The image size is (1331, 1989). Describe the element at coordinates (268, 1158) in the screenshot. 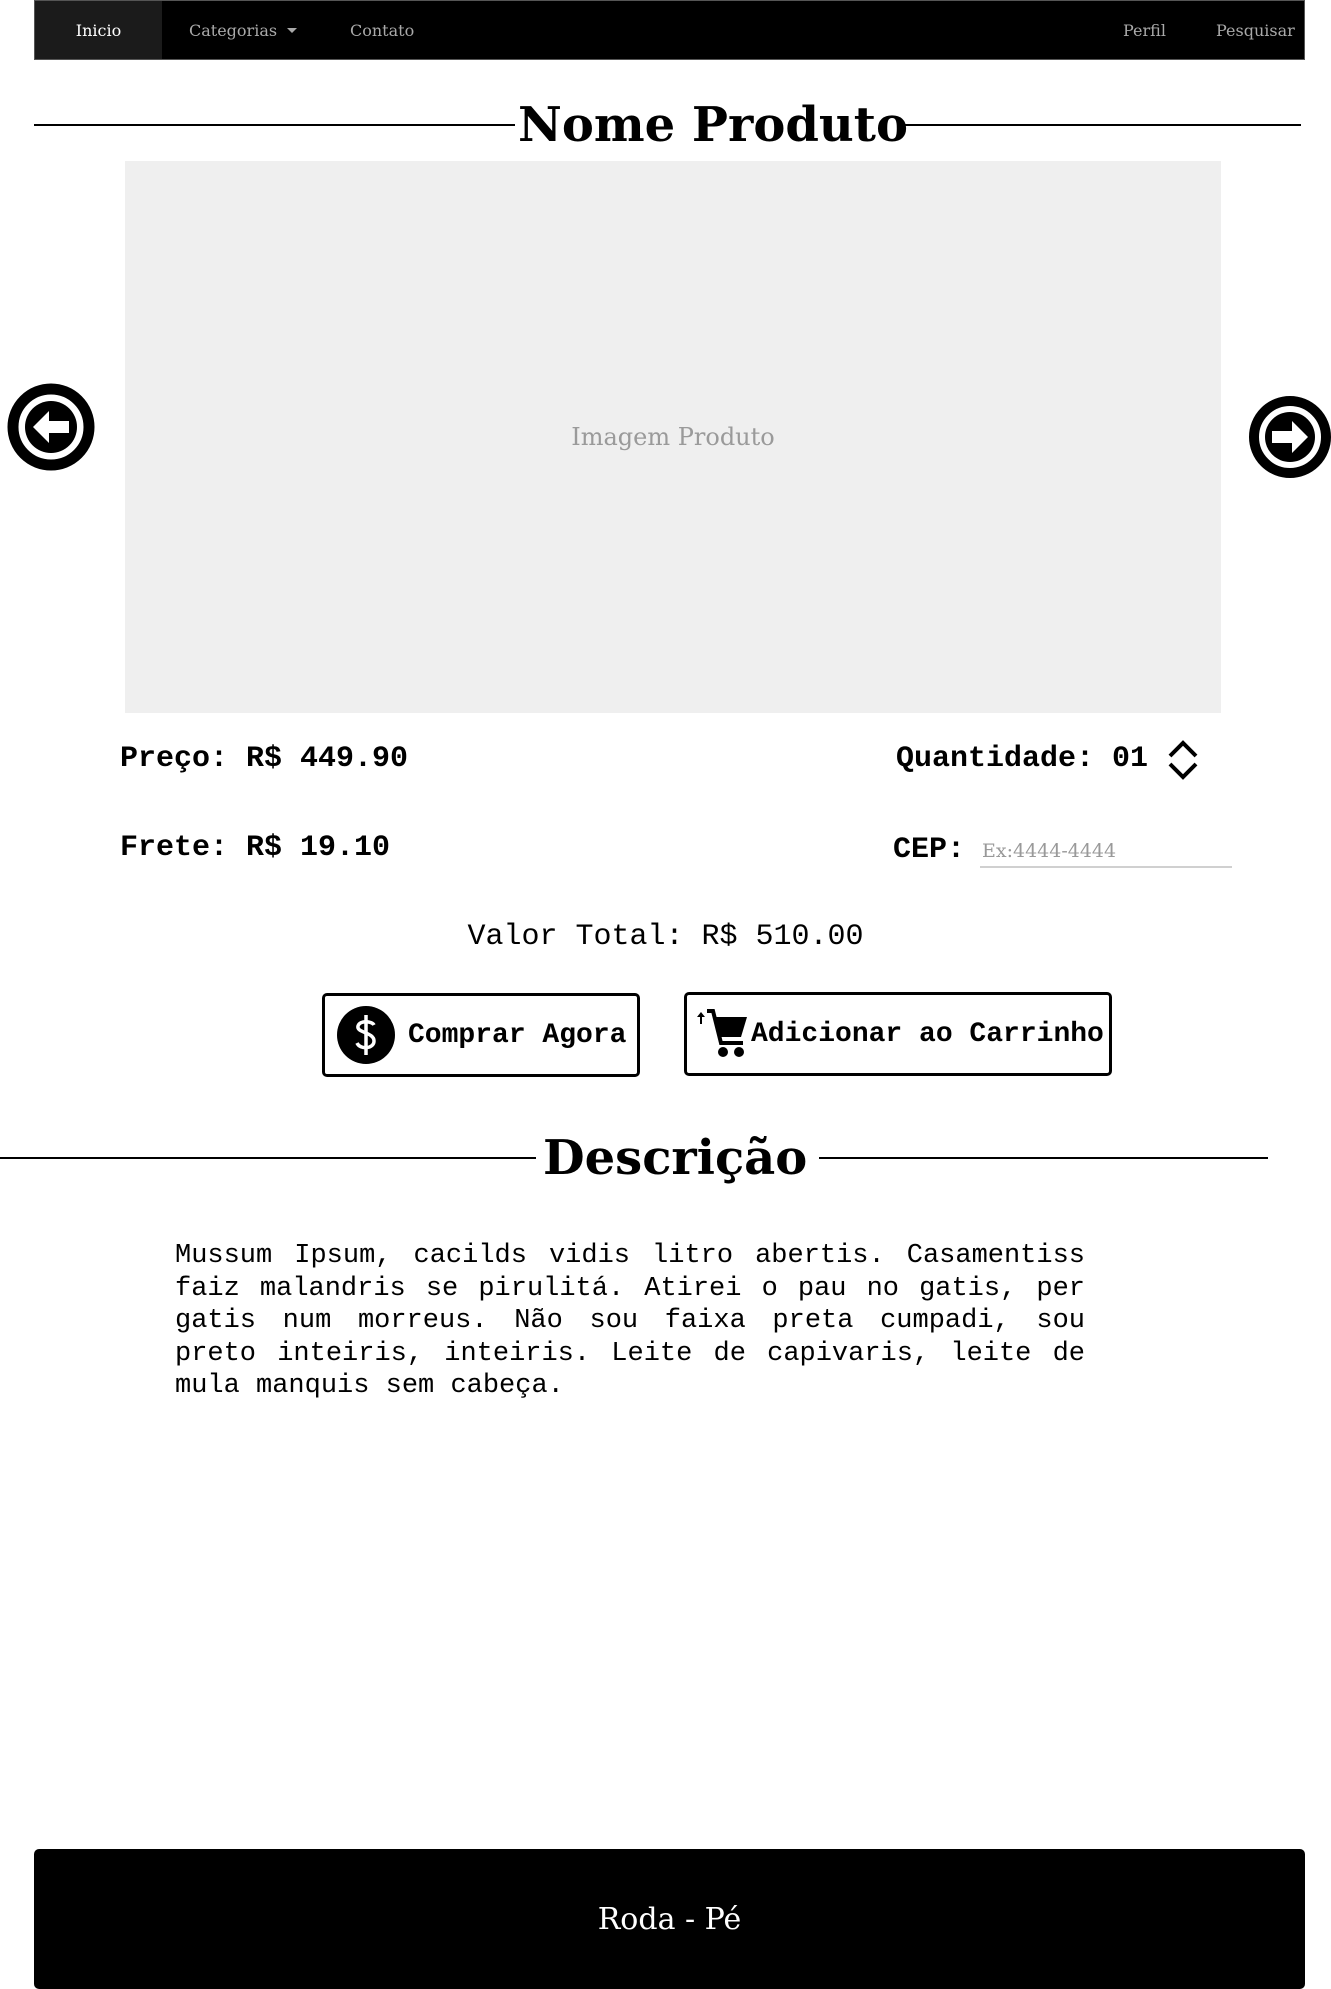

I see `description-divider-left` at that location.